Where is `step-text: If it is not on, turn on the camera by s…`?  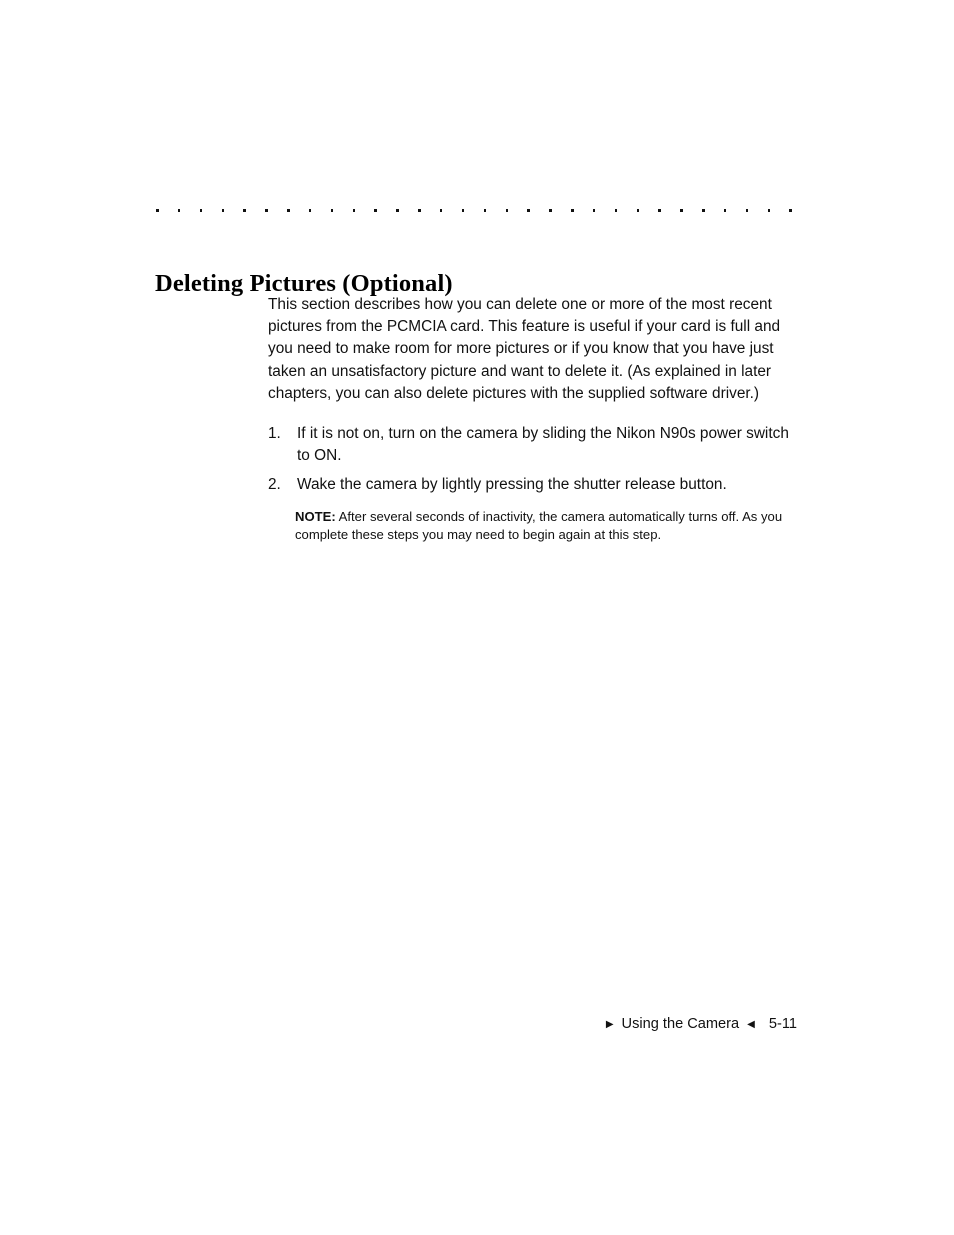 step-text: If it is not on, turn on the camera by s… is located at coordinates (543, 445).